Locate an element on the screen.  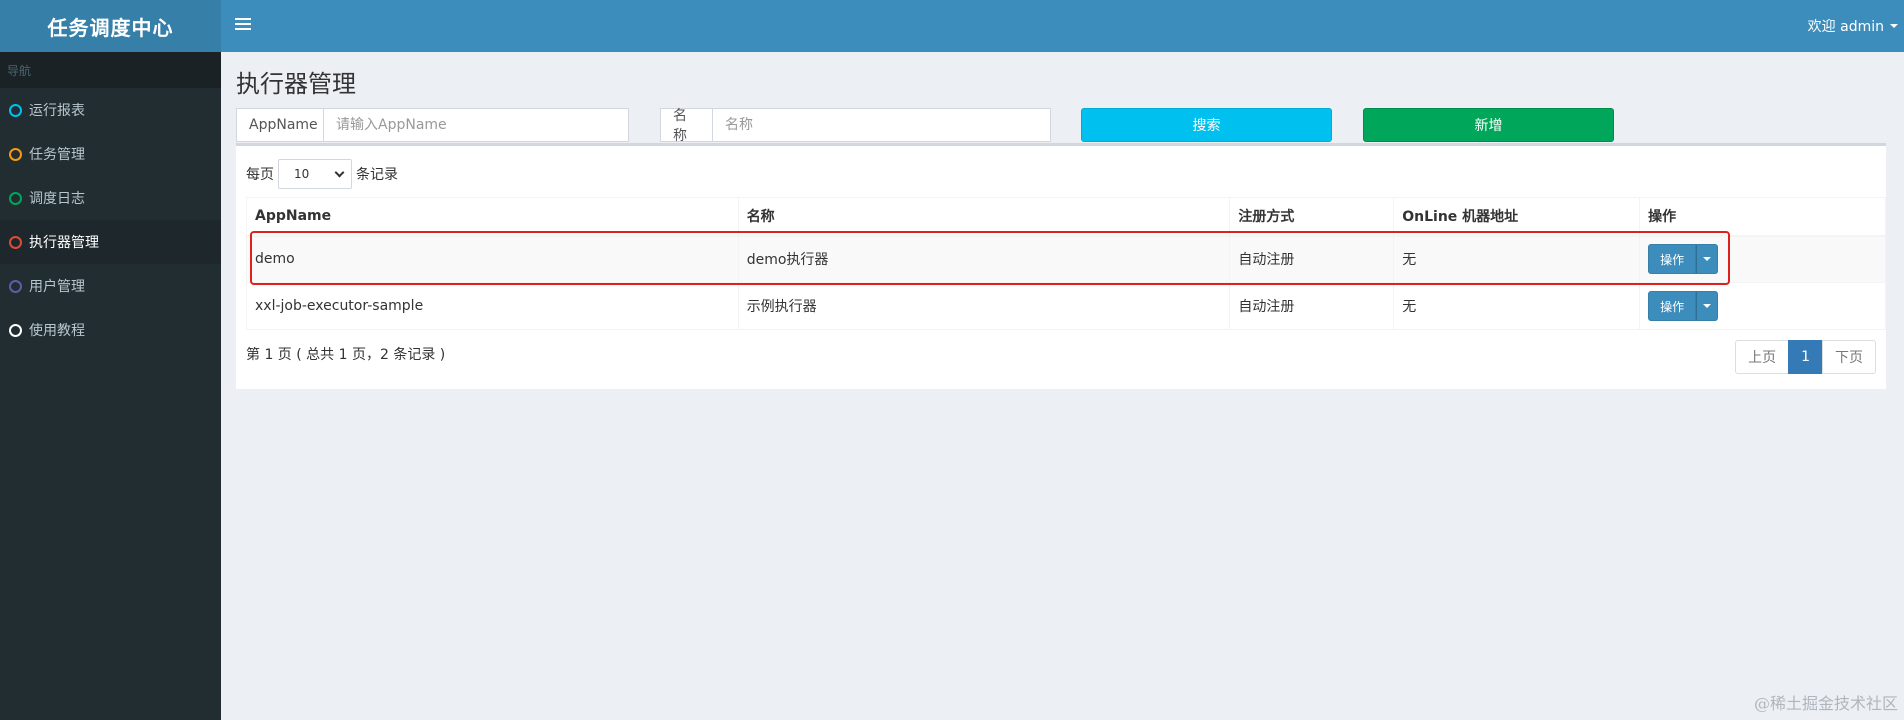
page-length-select: 10 is located at coordinates (315, 174).